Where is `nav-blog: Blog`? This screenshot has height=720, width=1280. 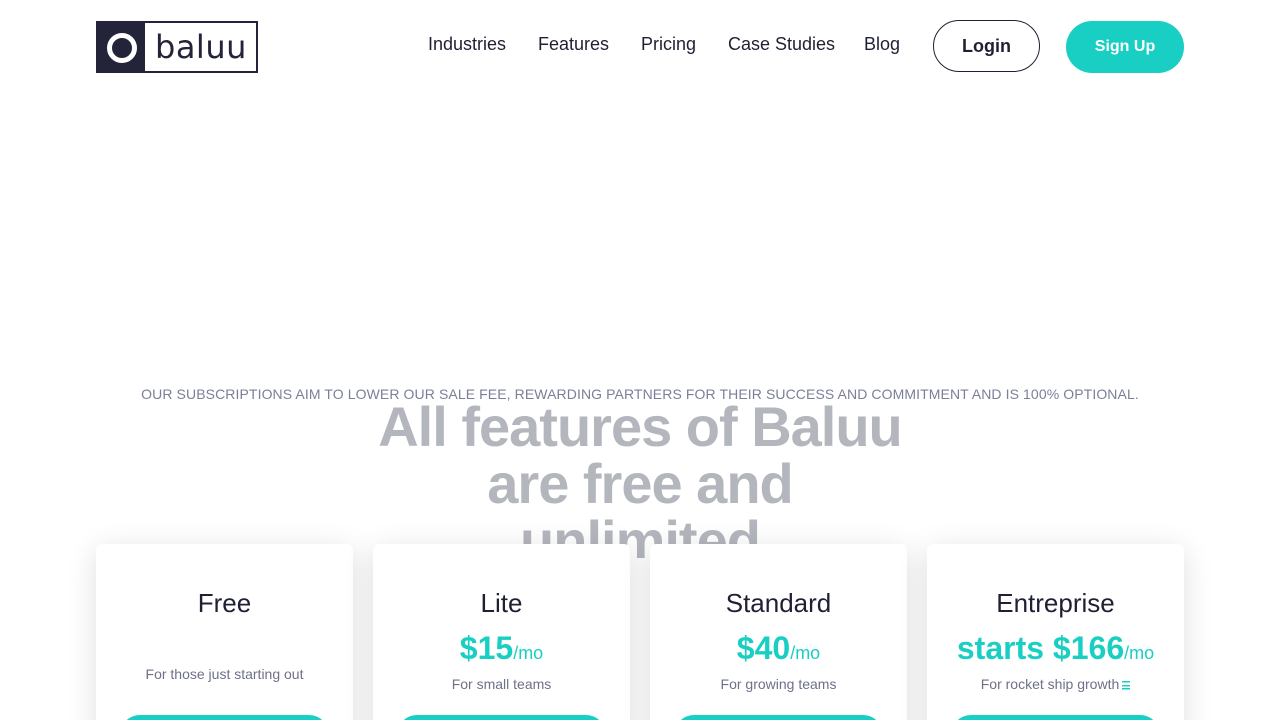 nav-blog: Blog is located at coordinates (889, 44).